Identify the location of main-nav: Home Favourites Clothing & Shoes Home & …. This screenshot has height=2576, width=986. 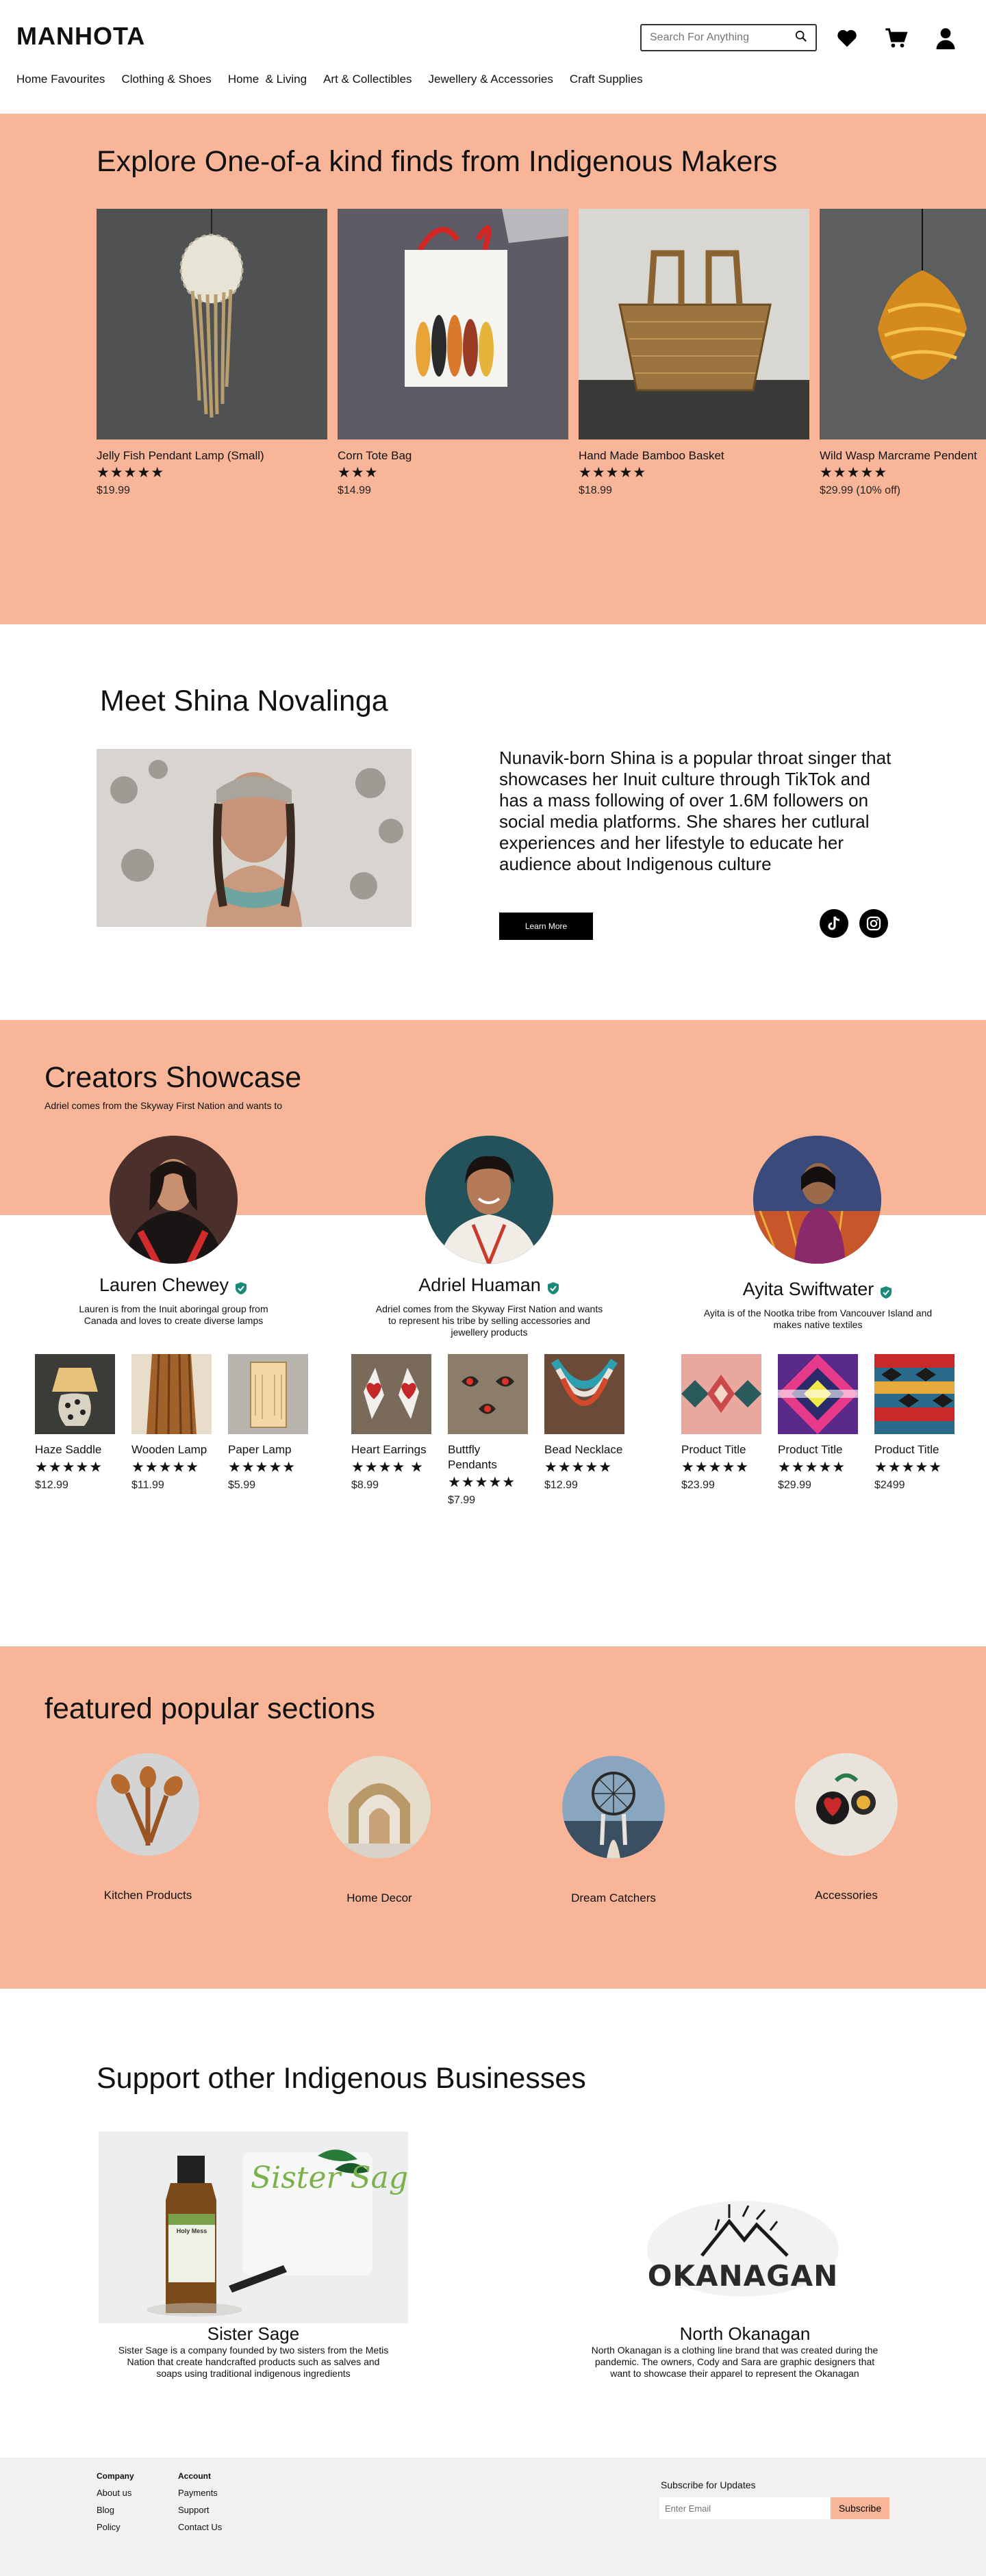
(329, 79).